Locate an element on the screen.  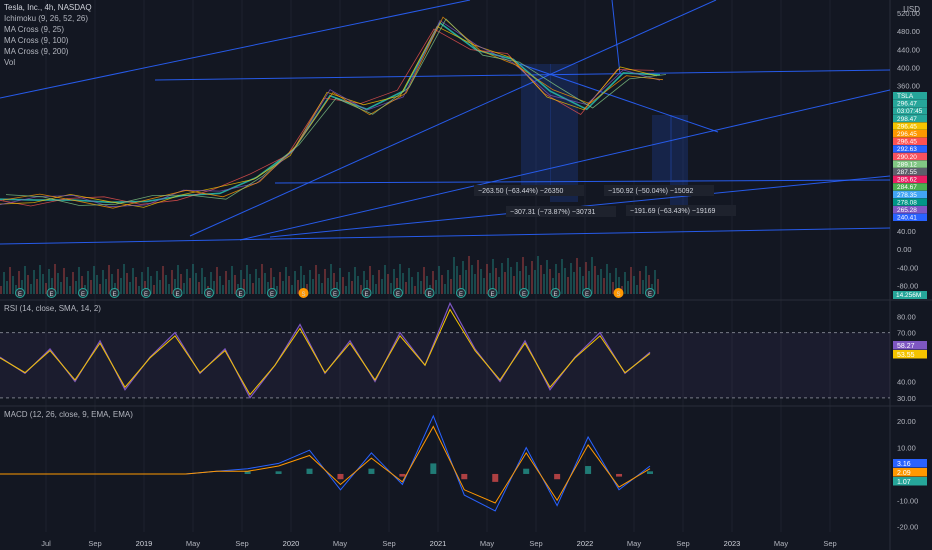
rsi-title: RSI (14, close, SMA, 14, 2) is located at coordinates (52, 308).